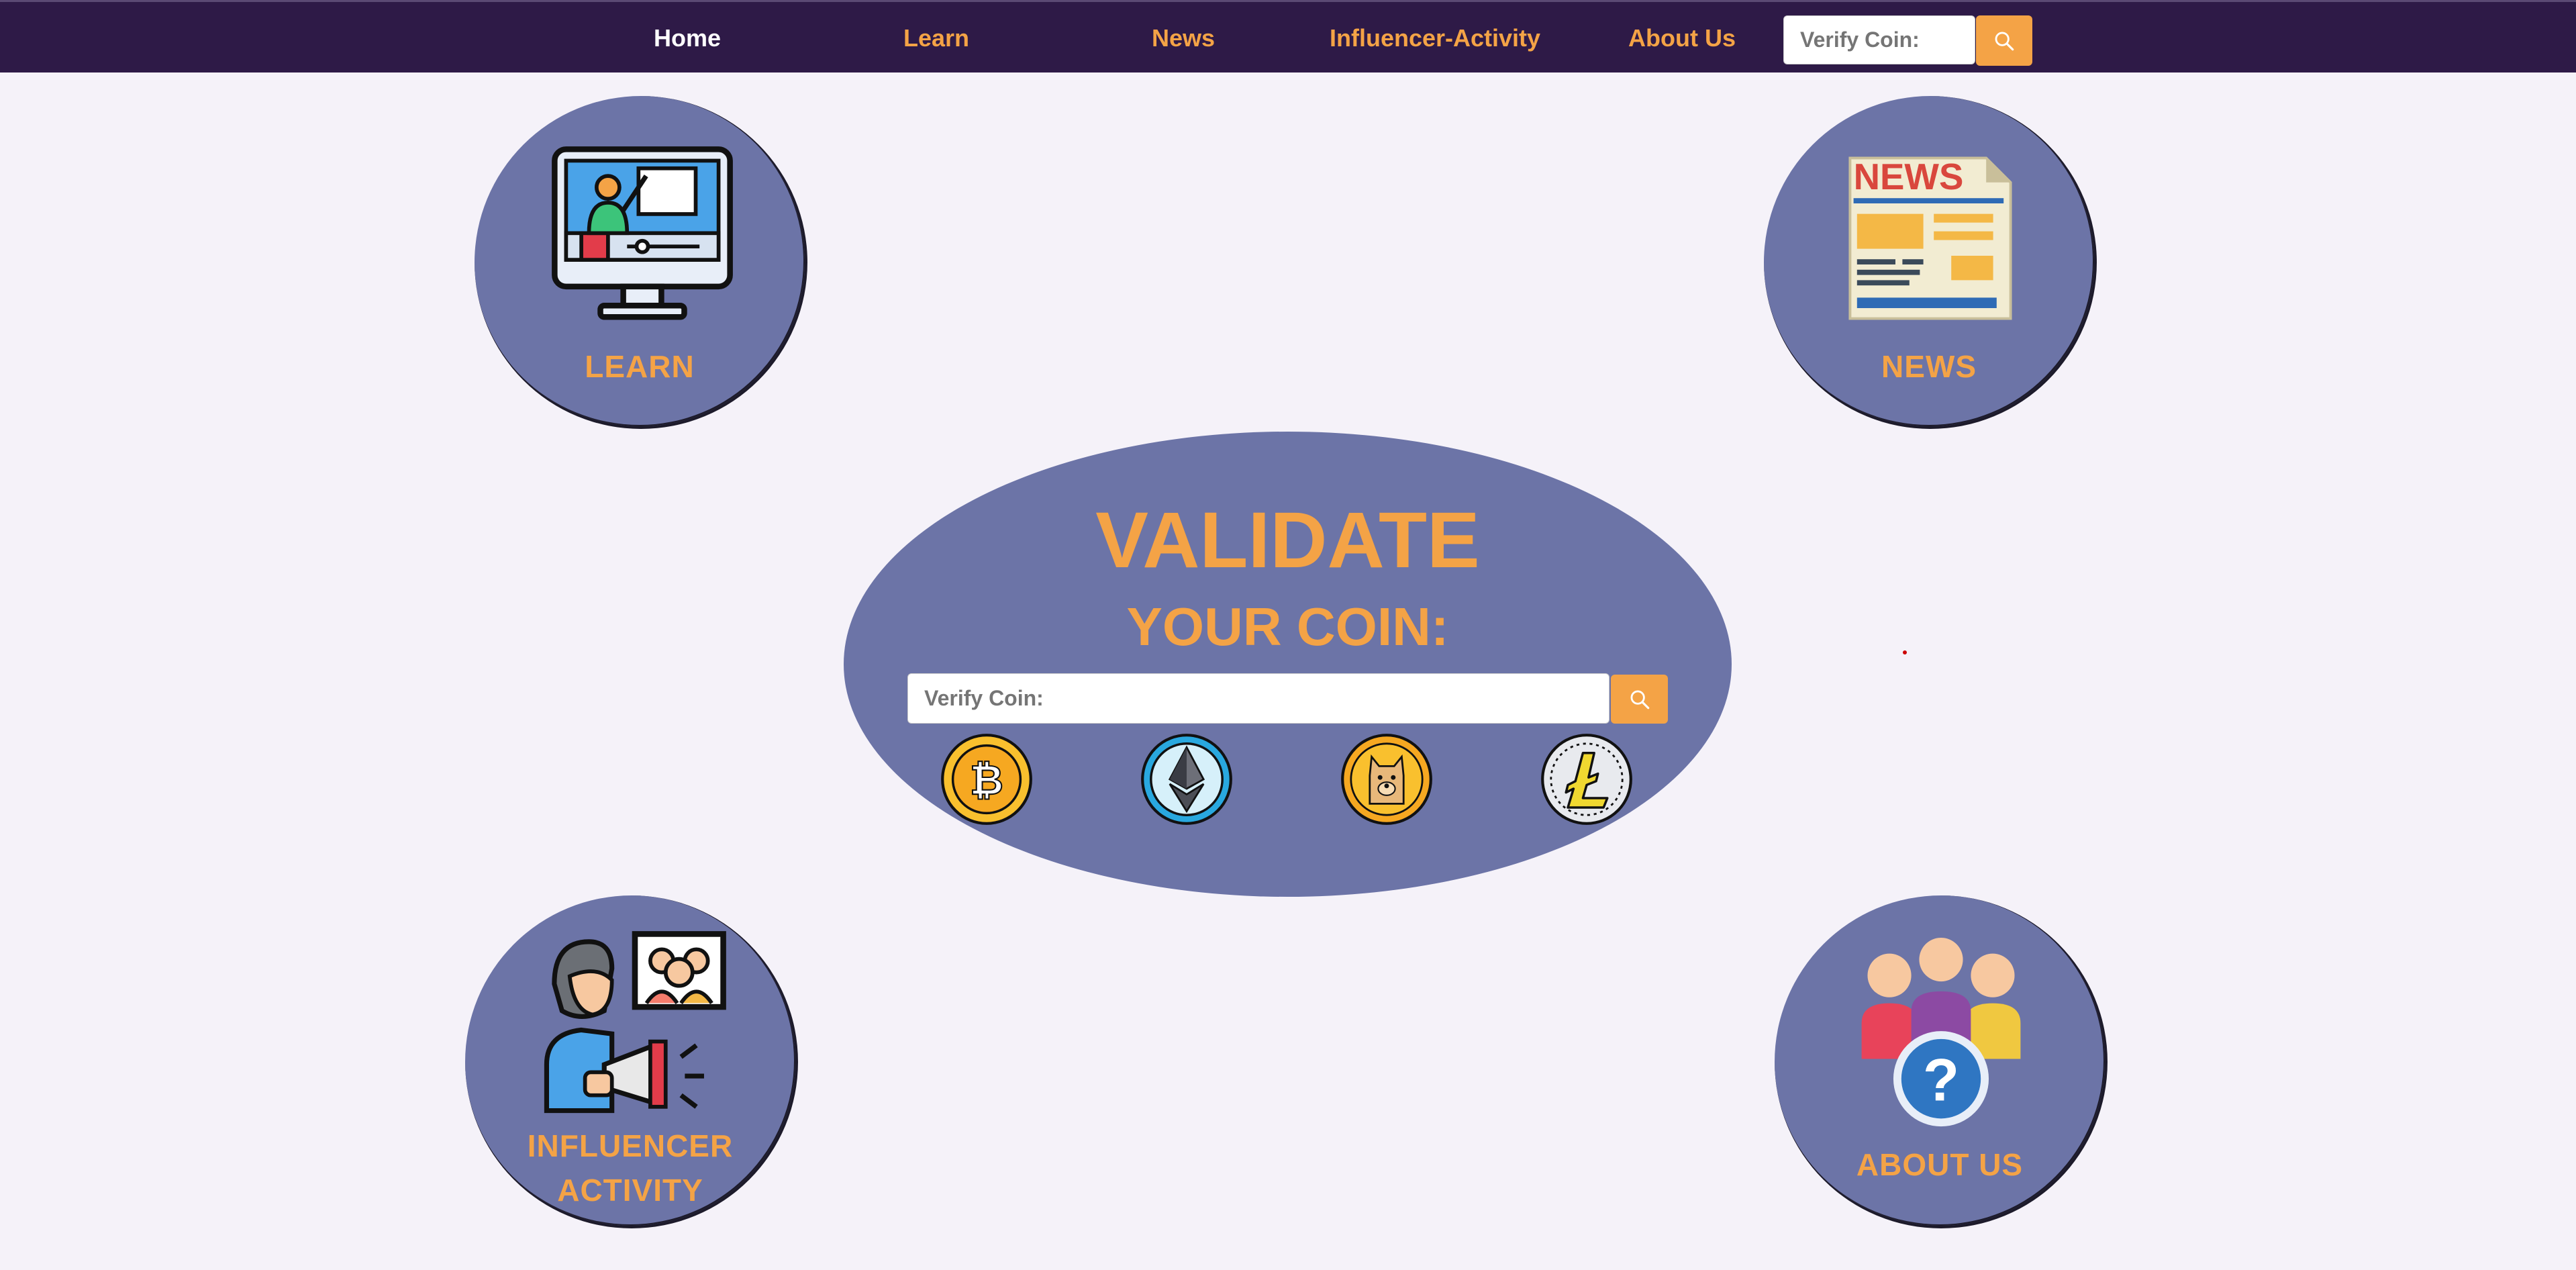  Describe the element at coordinates (1183, 38) in the screenshot. I see `nav-news: News` at that location.